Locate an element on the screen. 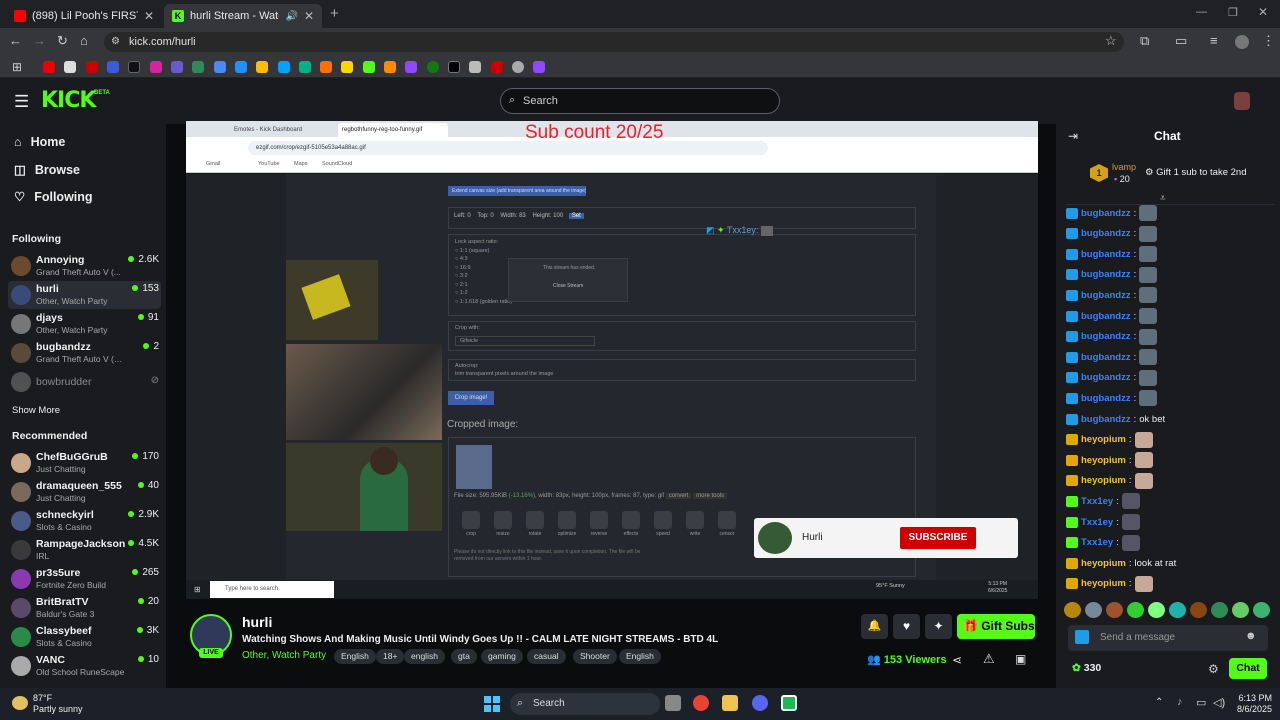 The height and width of the screenshot is (720, 1280). follow-button: ♥ is located at coordinates (906, 626).